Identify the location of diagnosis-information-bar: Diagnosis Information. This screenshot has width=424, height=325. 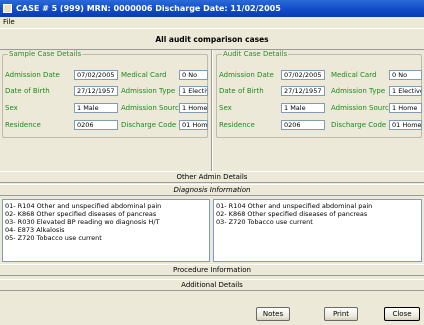
(212, 190).